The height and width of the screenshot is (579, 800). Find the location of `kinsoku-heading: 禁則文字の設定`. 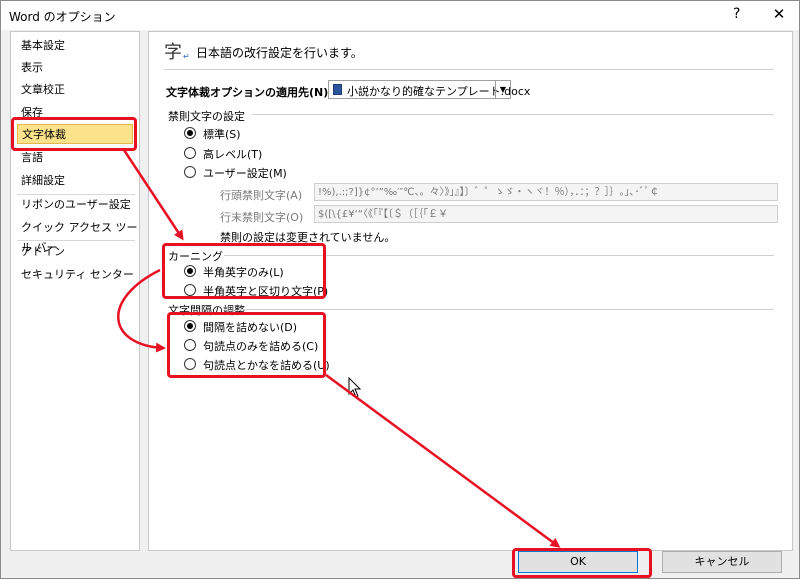

kinsoku-heading: 禁則文字の設定 is located at coordinates (206, 116).